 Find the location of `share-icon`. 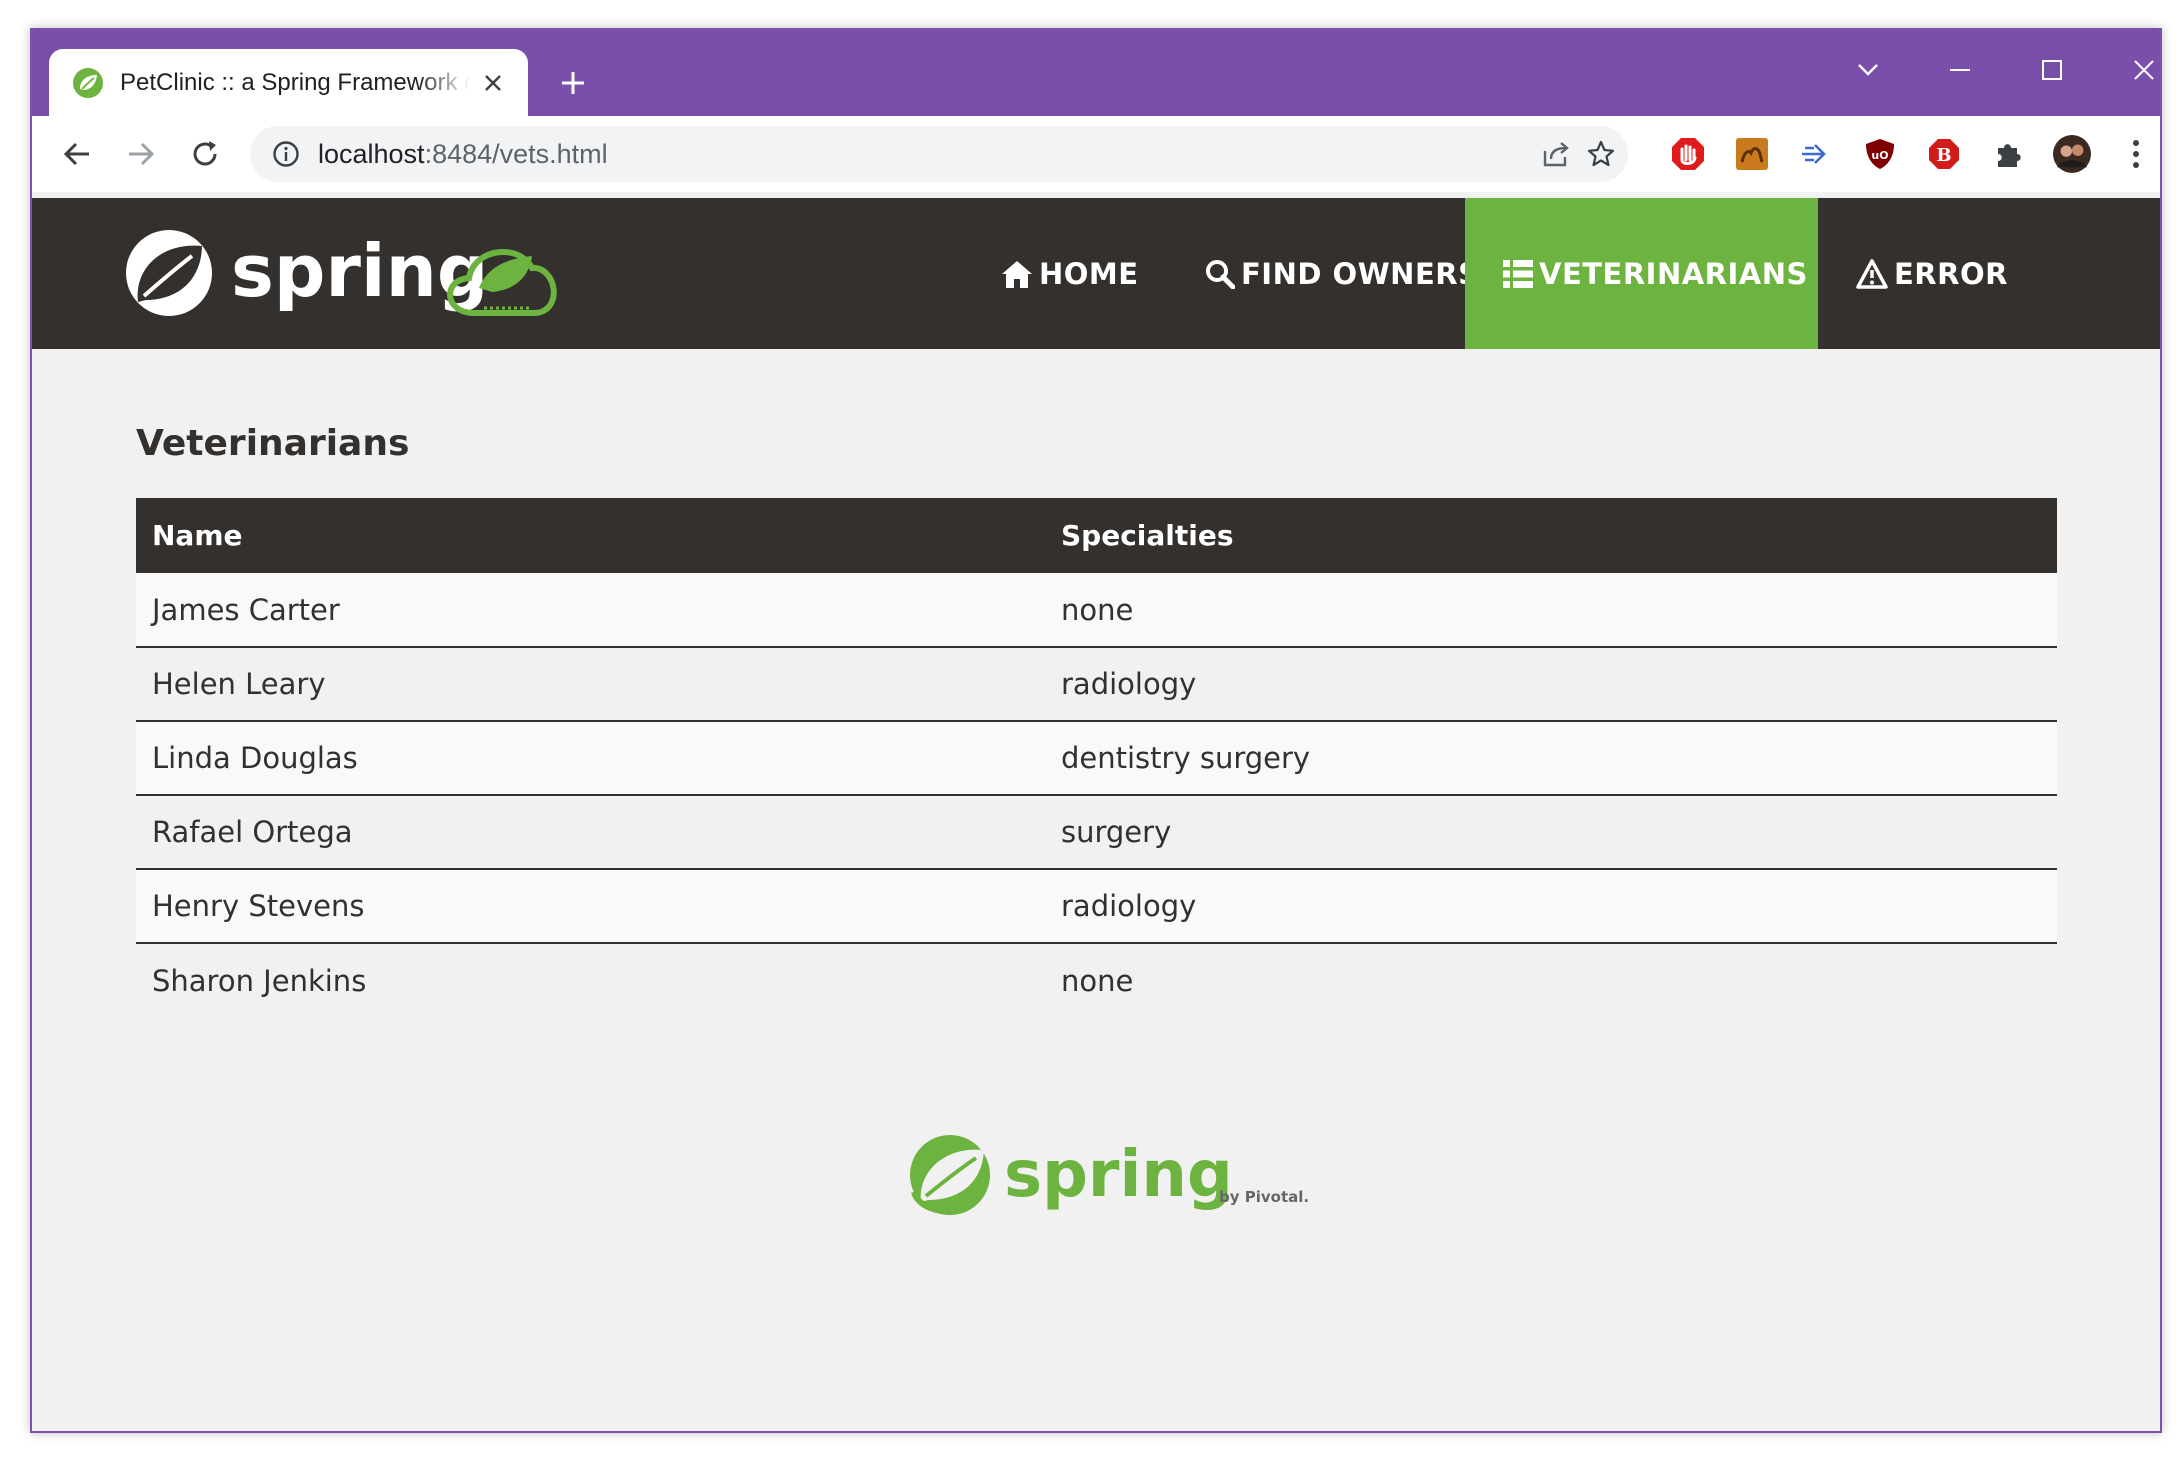

share-icon is located at coordinates (1556, 154).